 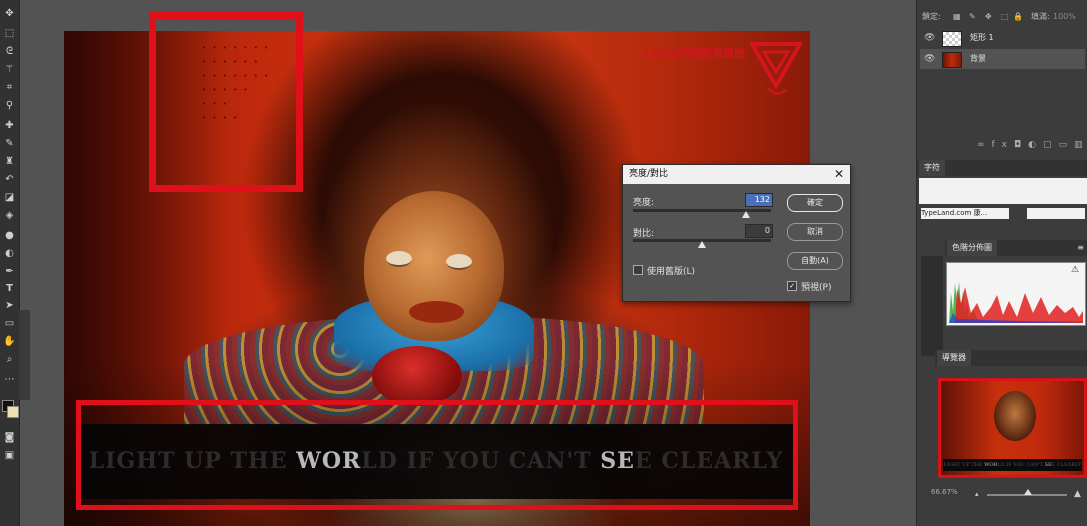 What do you see at coordinates (9, 323) in the screenshot?
I see `rectangle-tool-icon: ▭` at bounding box center [9, 323].